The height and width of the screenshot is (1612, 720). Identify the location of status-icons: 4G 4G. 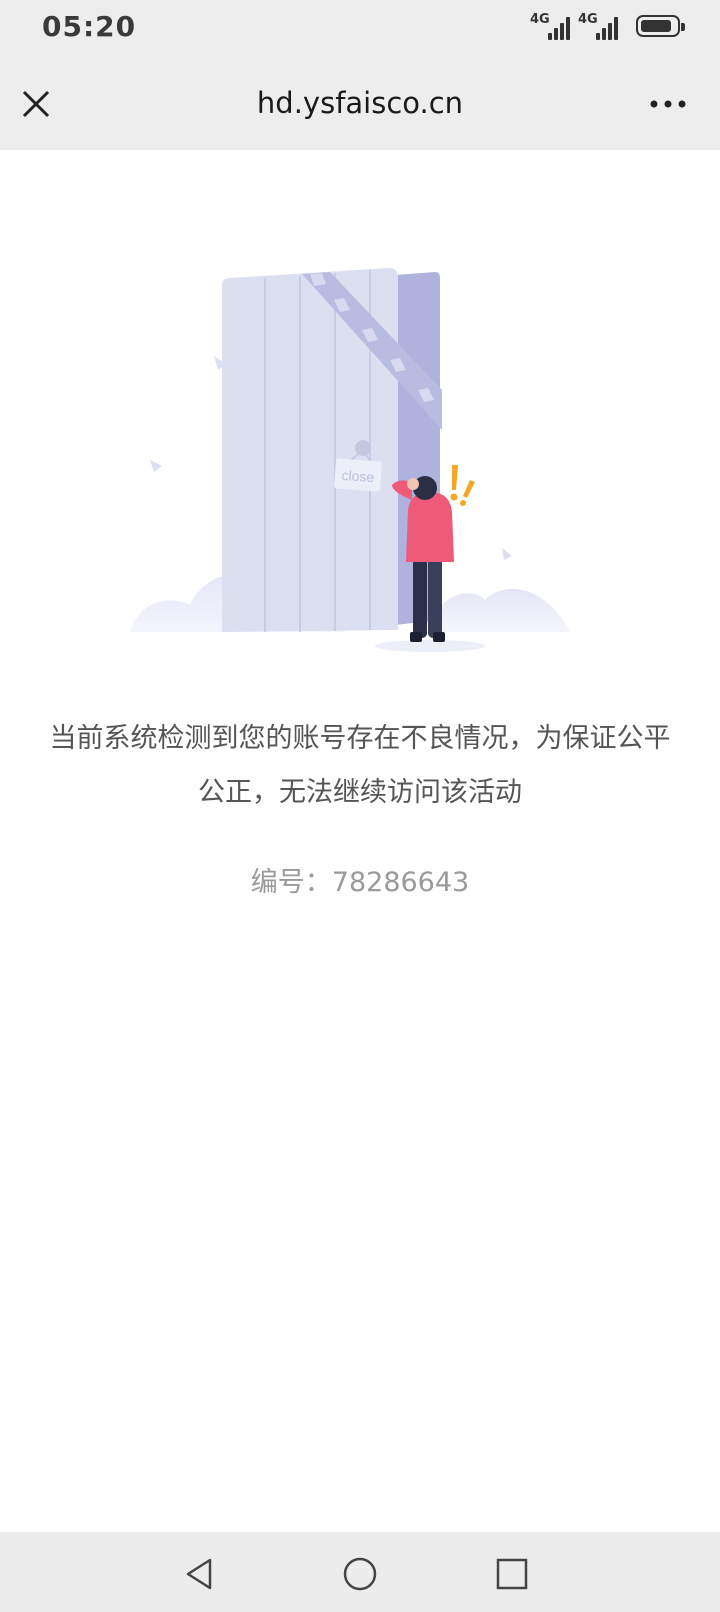
(607, 27).